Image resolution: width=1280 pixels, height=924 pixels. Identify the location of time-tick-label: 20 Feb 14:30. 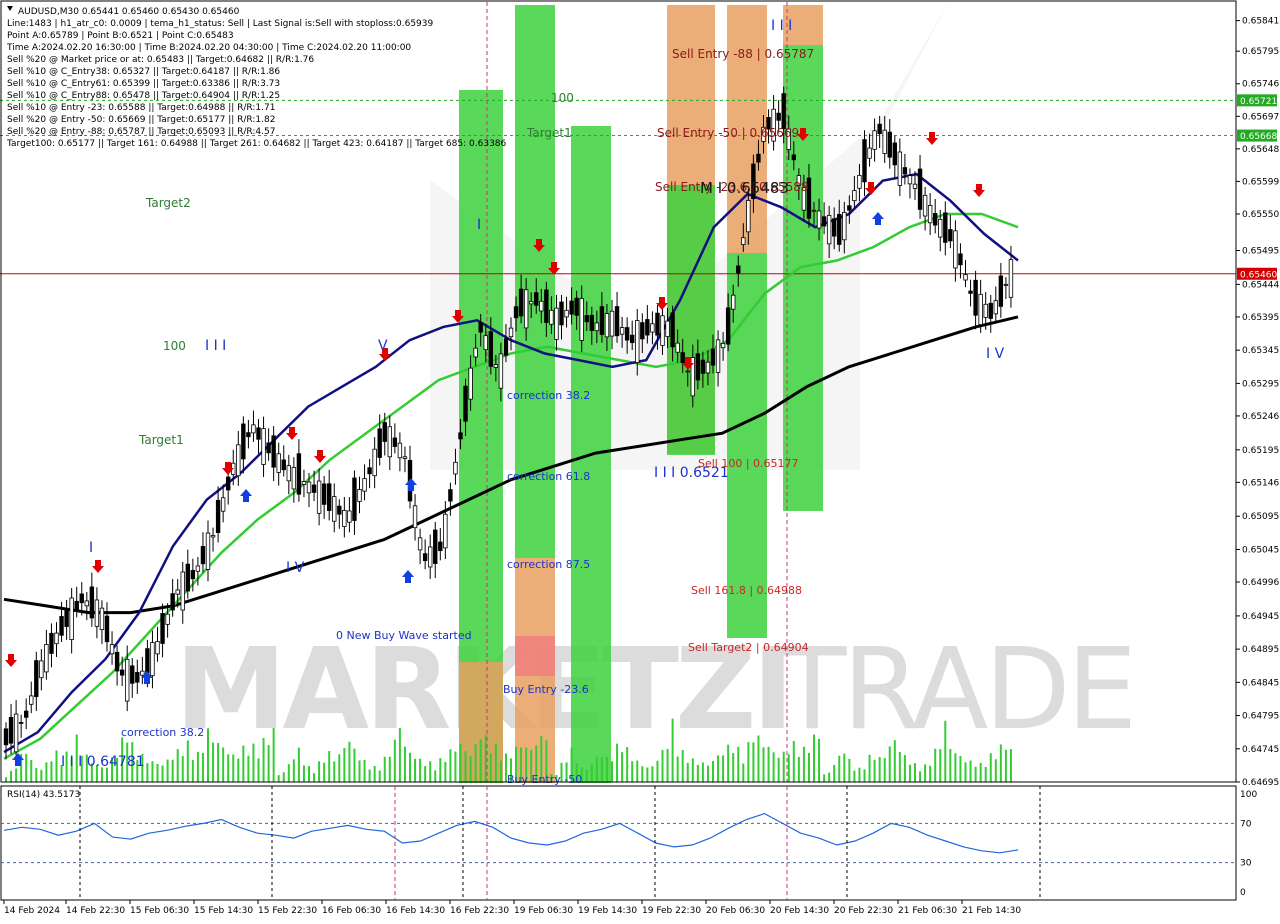
(799, 911).